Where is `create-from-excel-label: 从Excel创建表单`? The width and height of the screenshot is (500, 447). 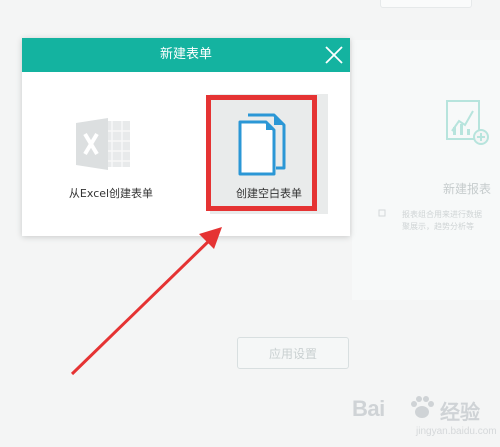
create-from-excel-label: 从Excel创建表单 is located at coordinates (111, 193).